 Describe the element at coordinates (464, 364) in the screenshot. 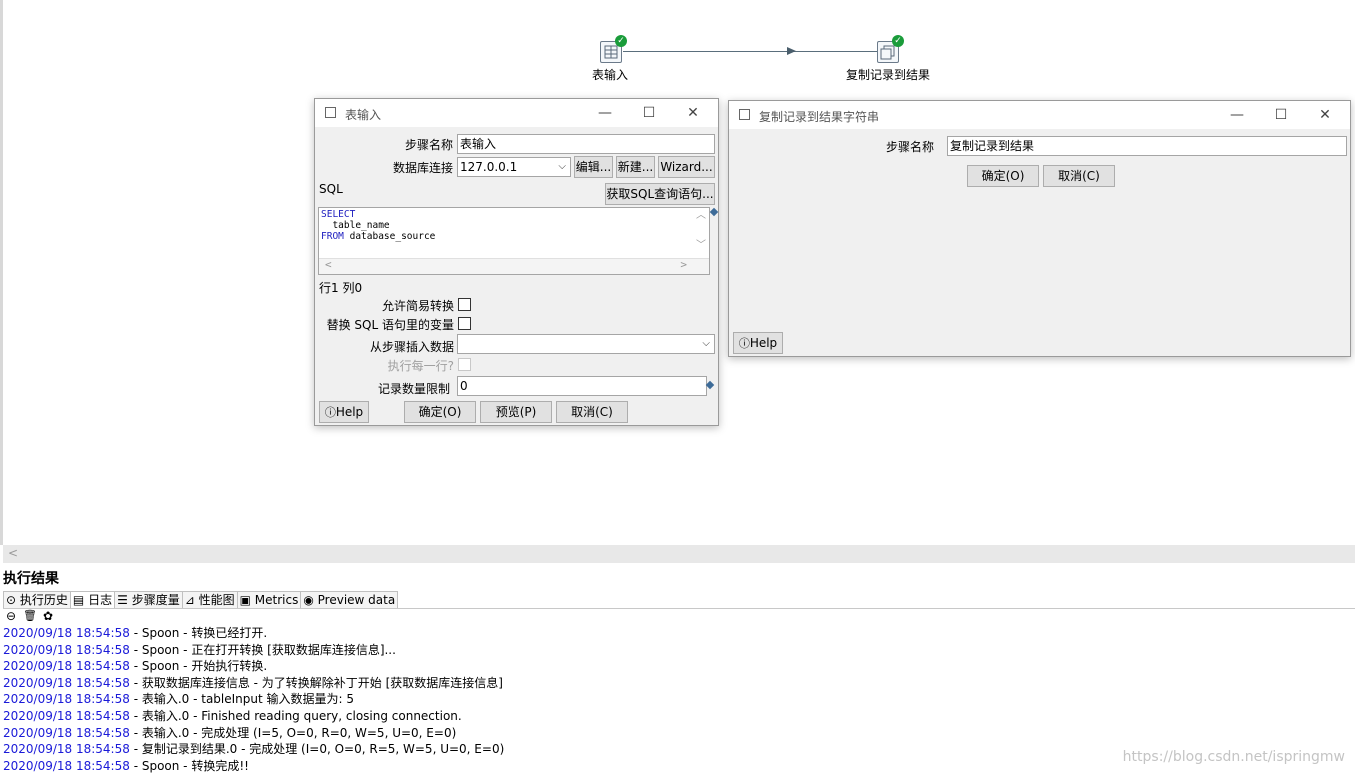

I see `execute-each-row-checkbox` at that location.